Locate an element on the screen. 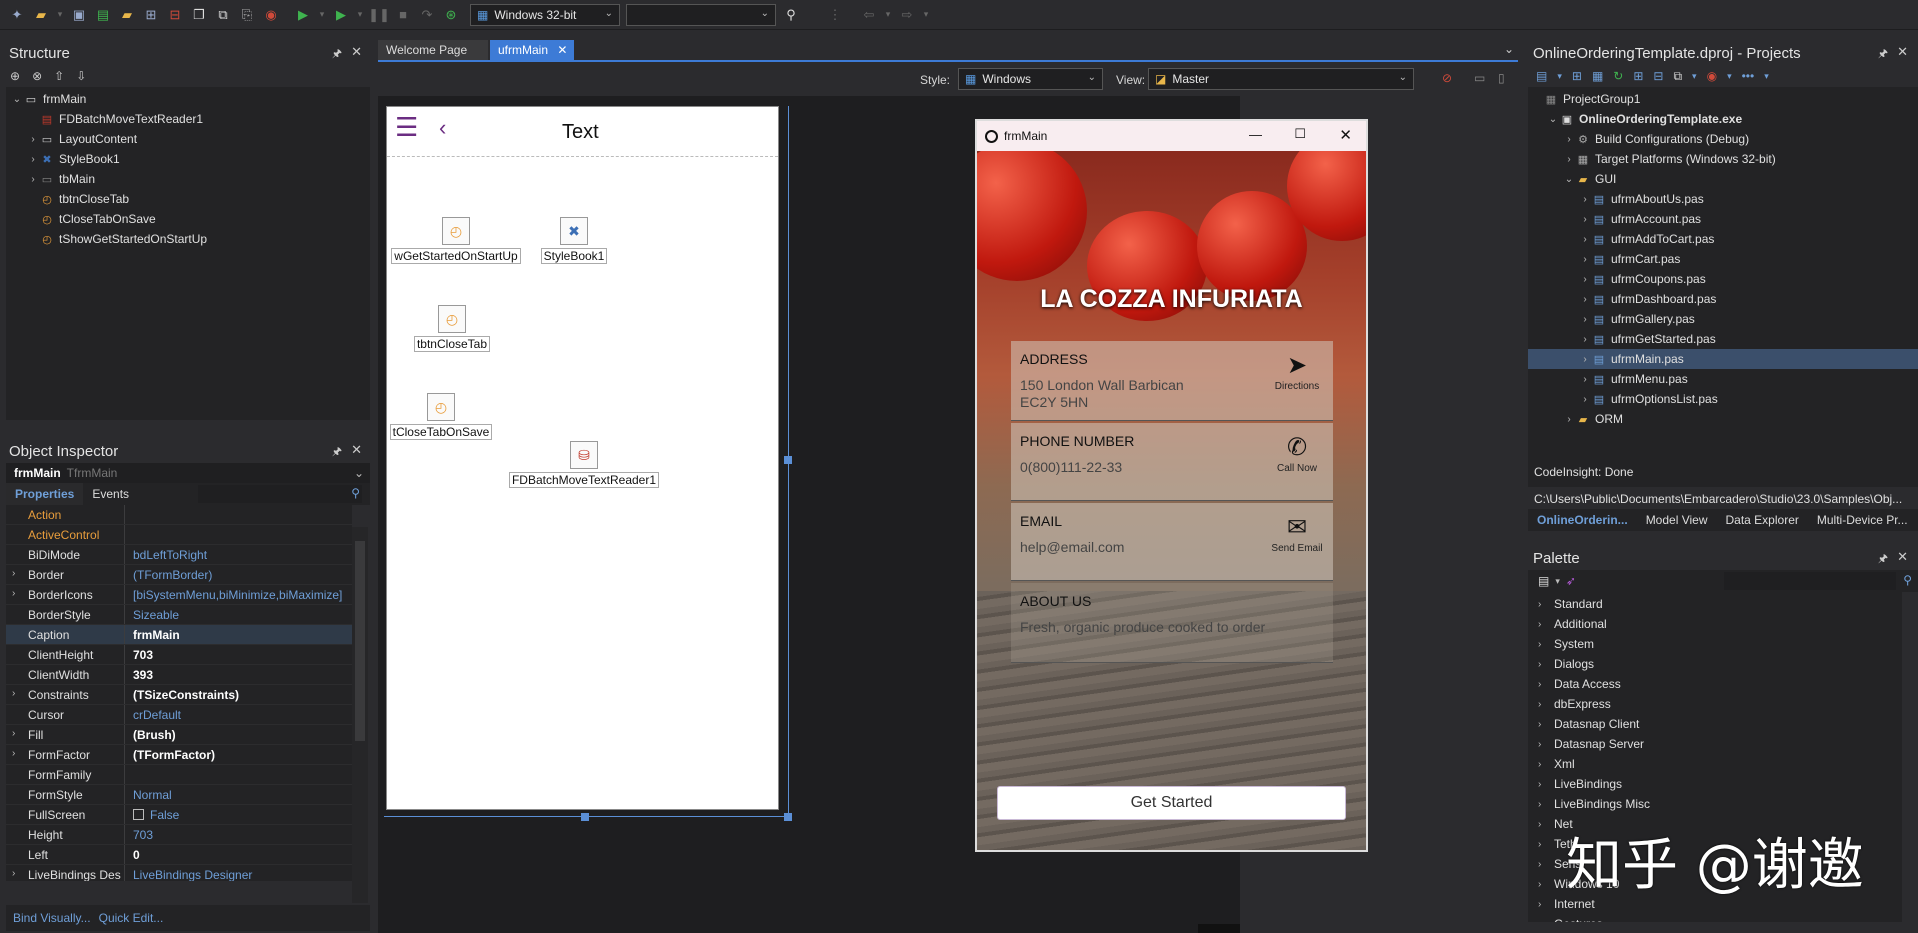 This screenshot has height=933, width=1918. project-item: ▦ ProjectGroup1 is located at coordinates (1723, 99).